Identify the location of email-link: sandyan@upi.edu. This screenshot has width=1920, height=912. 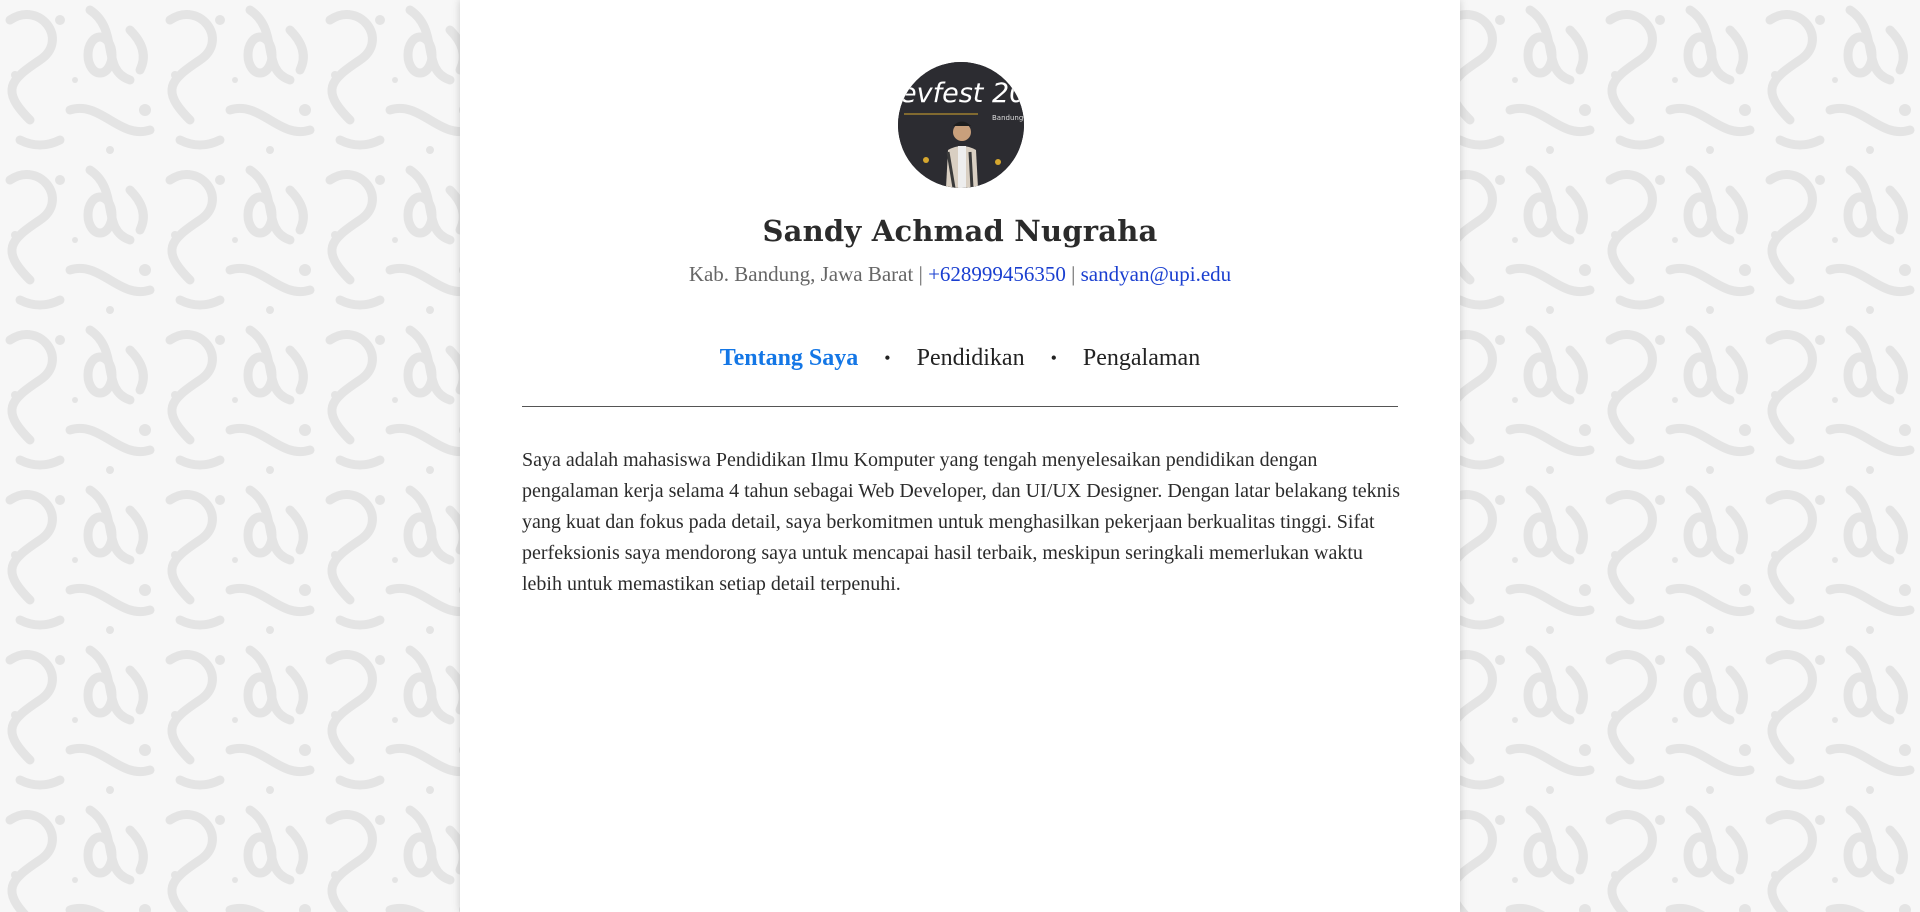
(1156, 274).